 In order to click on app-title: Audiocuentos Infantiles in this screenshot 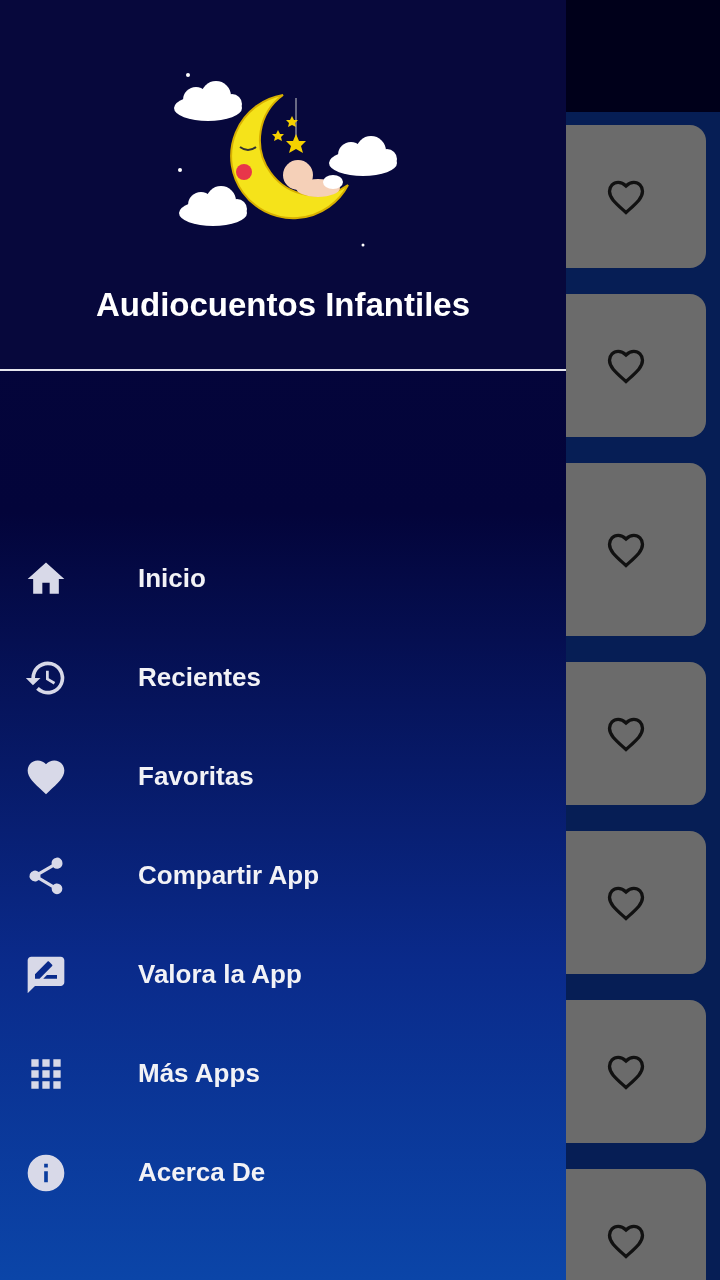, I will do `click(283, 305)`.